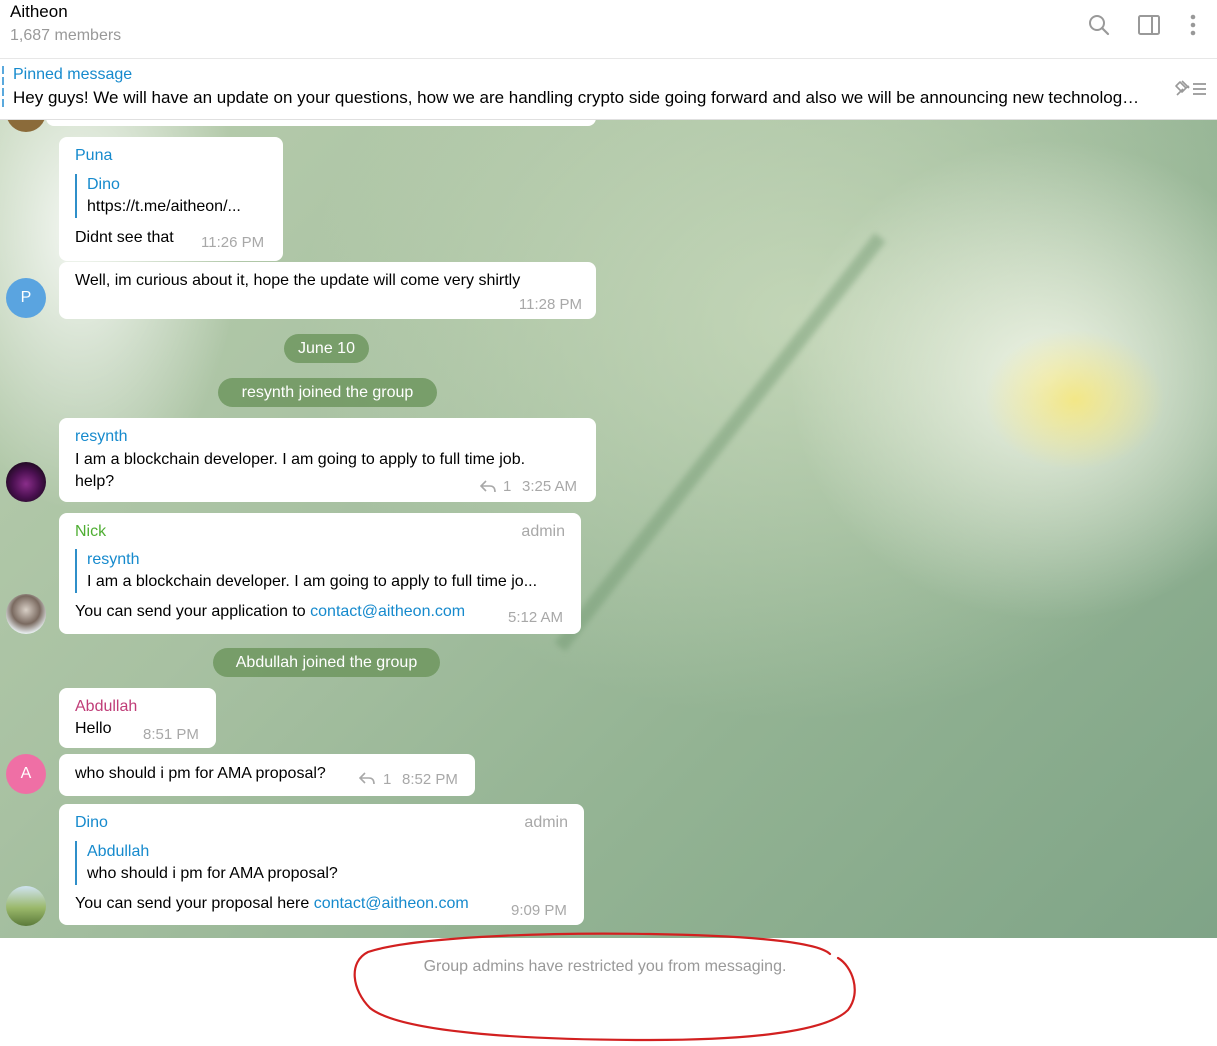  What do you see at coordinates (26, 482) in the screenshot?
I see `avatar-resynth` at bounding box center [26, 482].